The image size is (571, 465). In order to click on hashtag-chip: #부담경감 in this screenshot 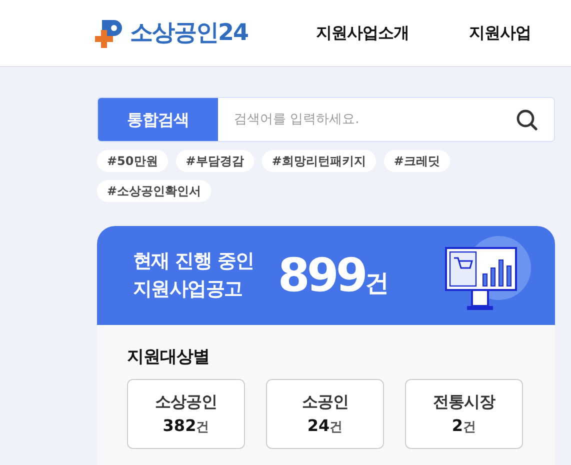, I will do `click(215, 161)`.